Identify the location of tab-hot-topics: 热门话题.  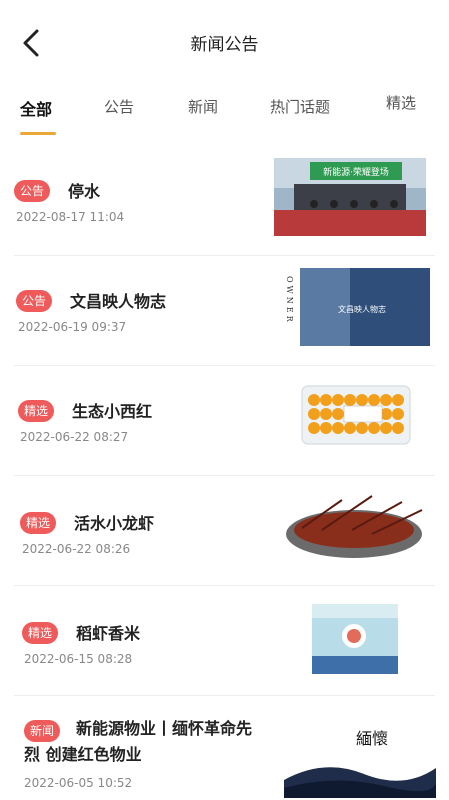
(300, 106).